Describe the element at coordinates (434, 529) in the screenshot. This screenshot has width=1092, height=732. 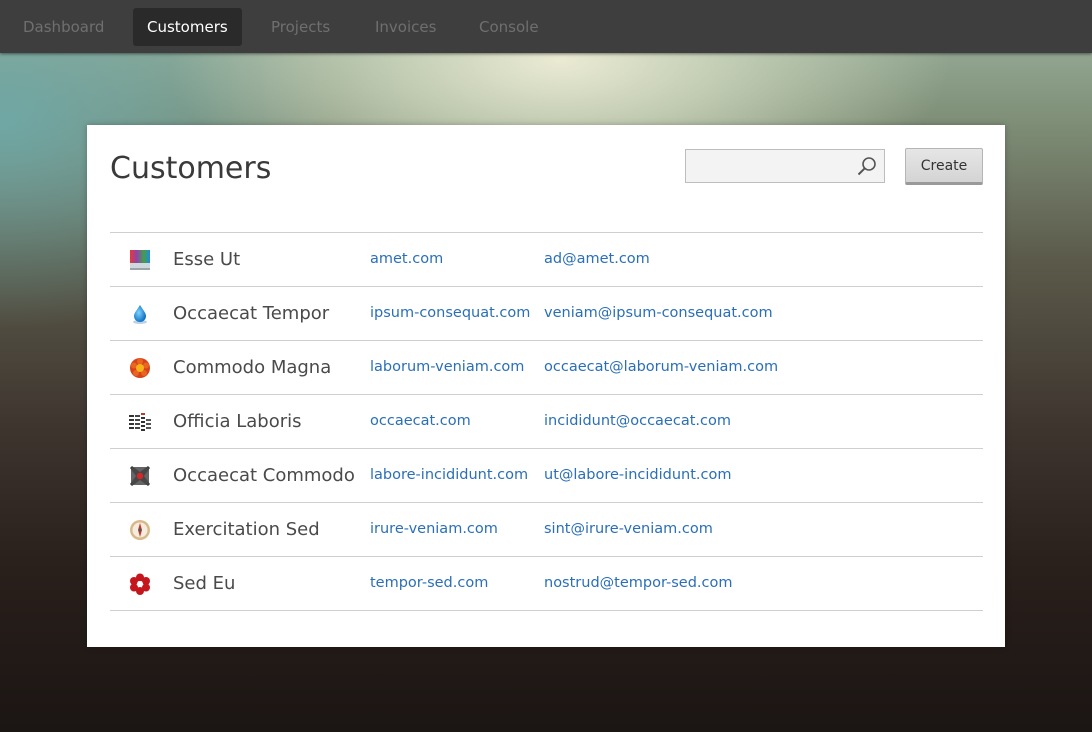
I see `customer-website-link: irure-veniam.com` at that location.